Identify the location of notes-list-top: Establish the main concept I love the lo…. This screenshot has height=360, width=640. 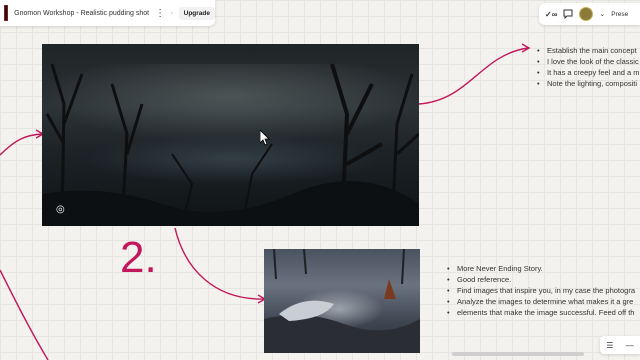
(588, 67).